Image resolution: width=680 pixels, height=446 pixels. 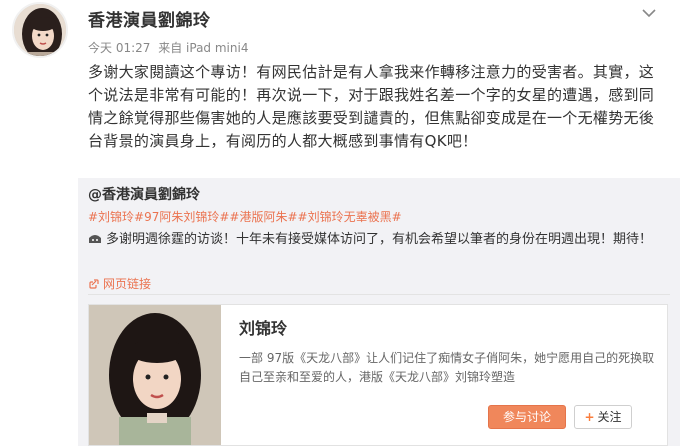 I want to click on follow-label: 关注, so click(x=609, y=417).